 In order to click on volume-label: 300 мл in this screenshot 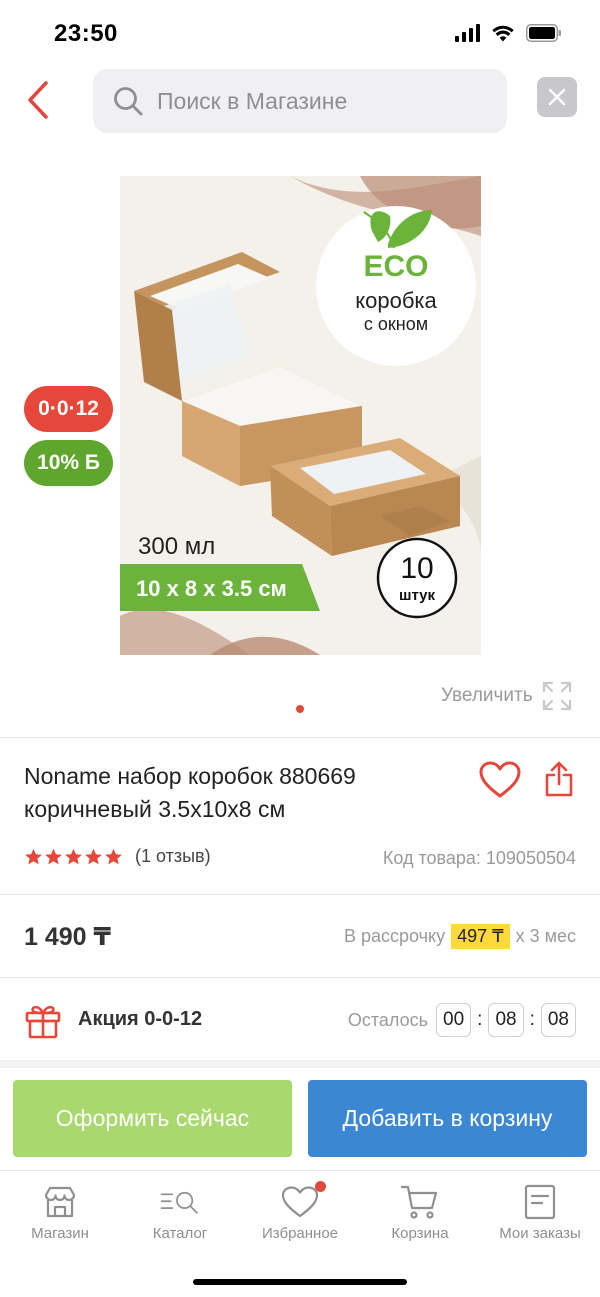, I will do `click(176, 546)`.